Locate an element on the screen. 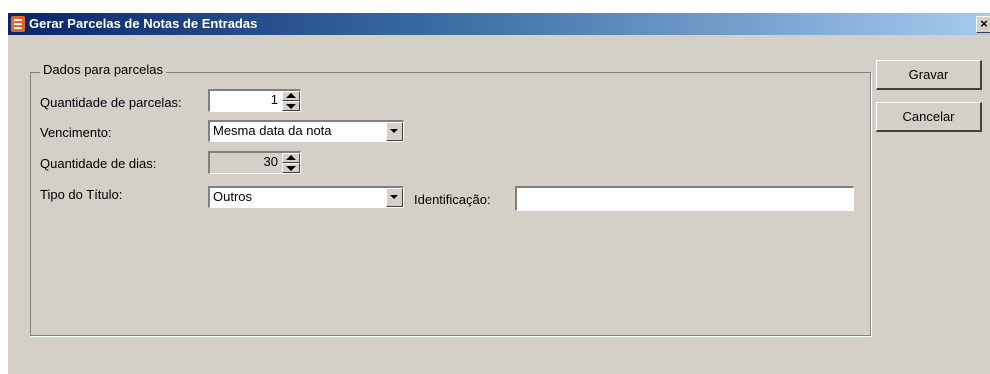 Image resolution: width=990 pixels, height=374 pixels. tipo-titulo-selected: Outros is located at coordinates (233, 196).